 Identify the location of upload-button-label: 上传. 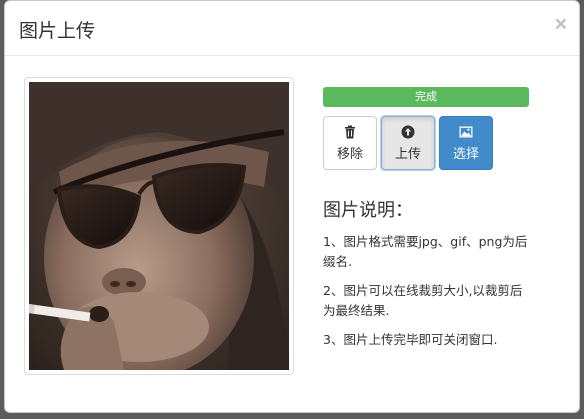
(407, 154).